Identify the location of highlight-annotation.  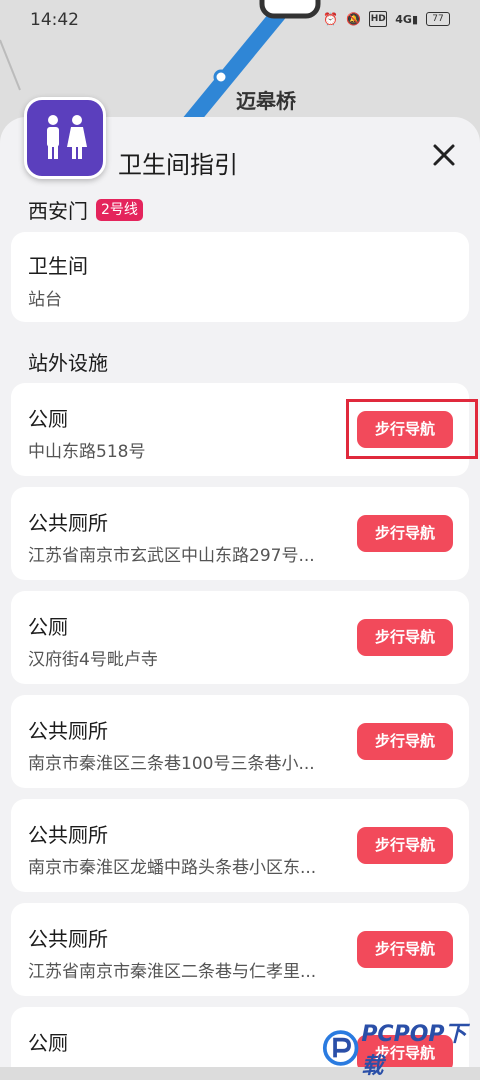
(412, 429).